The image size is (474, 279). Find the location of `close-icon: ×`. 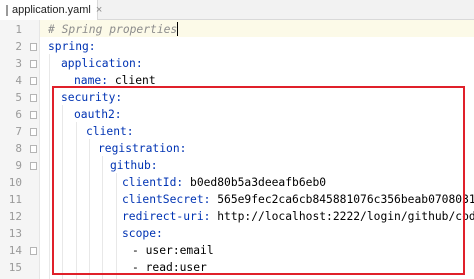

close-icon: × is located at coordinates (99, 10).